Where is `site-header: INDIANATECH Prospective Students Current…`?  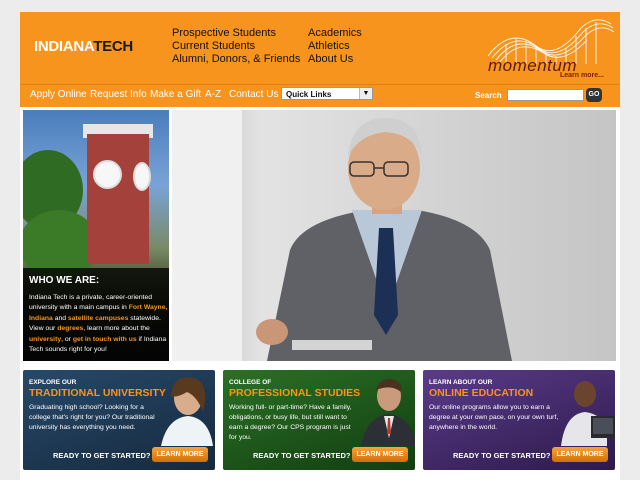 site-header: INDIANATECH Prospective Students Current… is located at coordinates (320, 48).